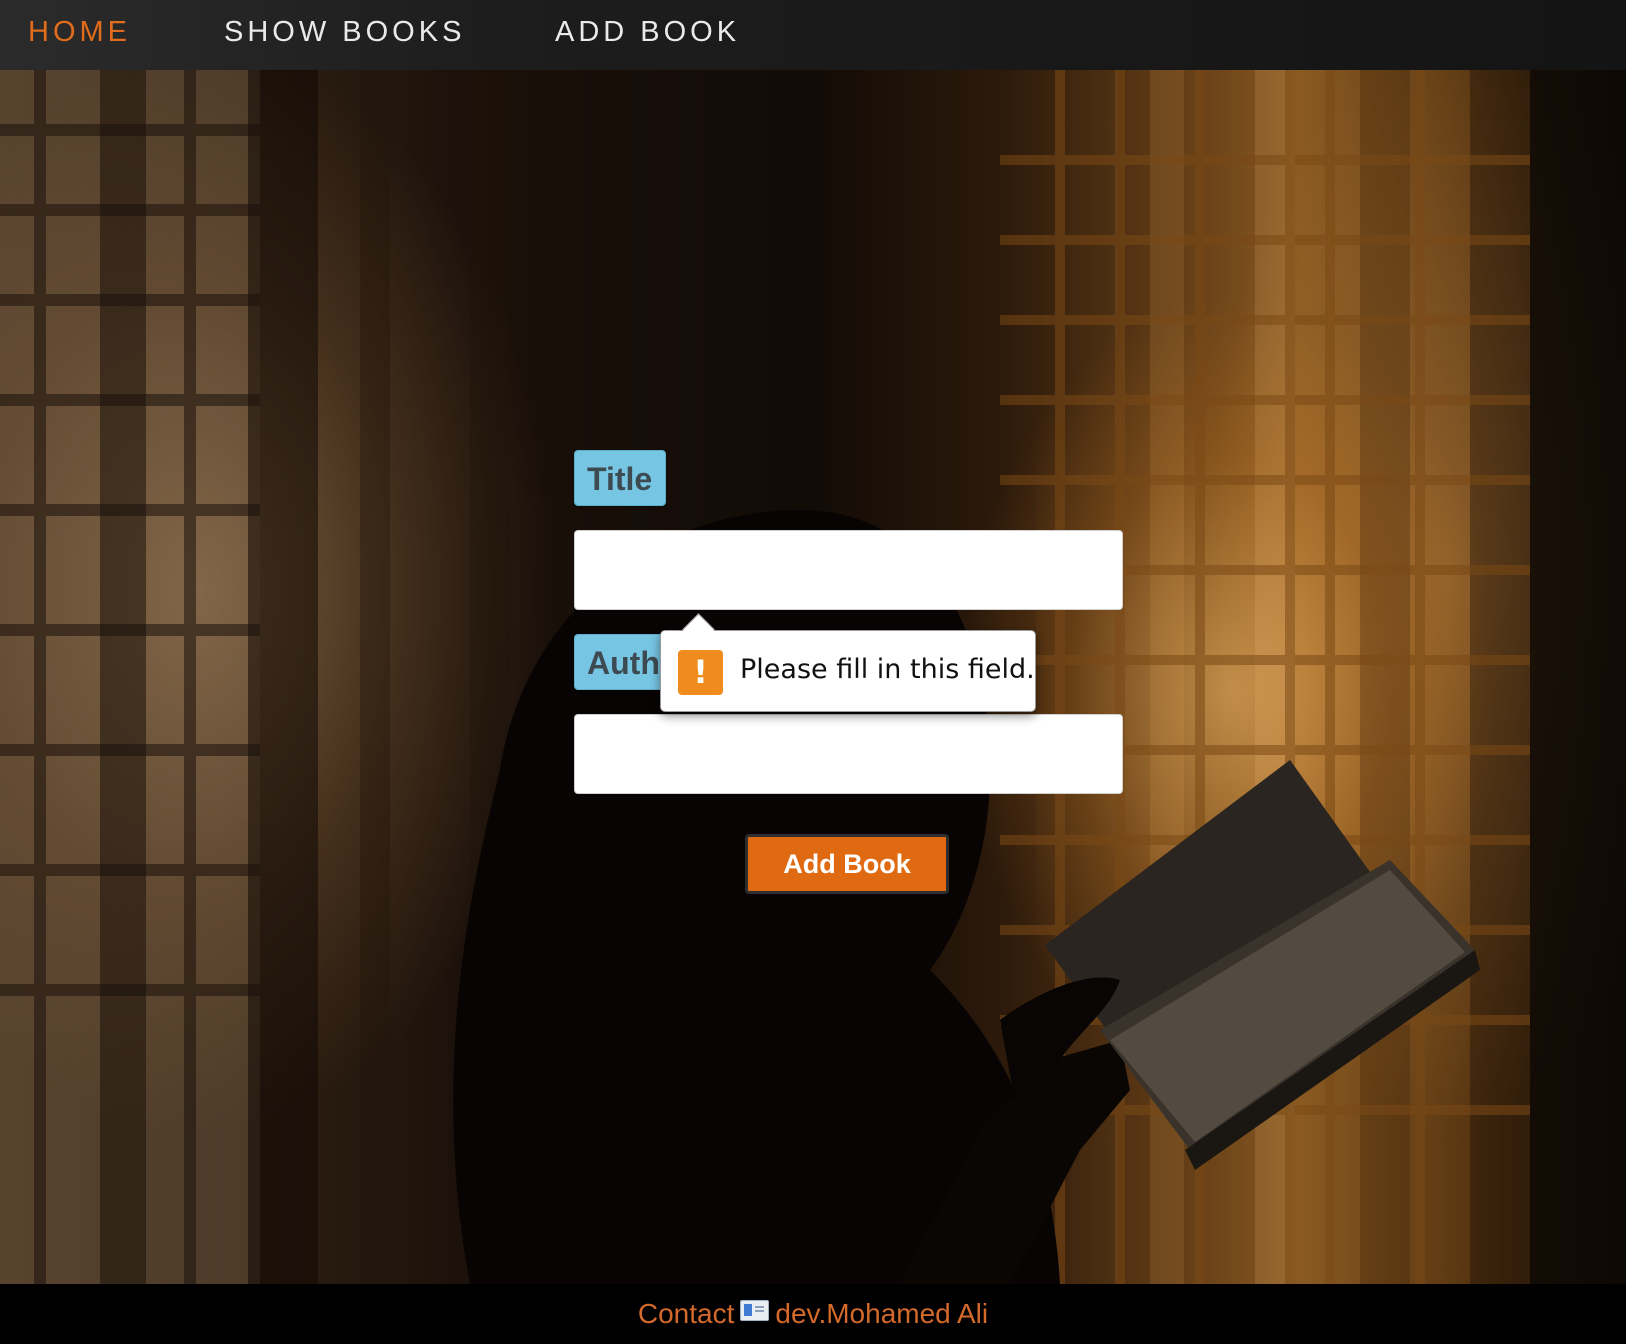 The width and height of the screenshot is (1626, 1344). I want to click on nav-link-show-books: SHOW BOOKS, so click(344, 32).